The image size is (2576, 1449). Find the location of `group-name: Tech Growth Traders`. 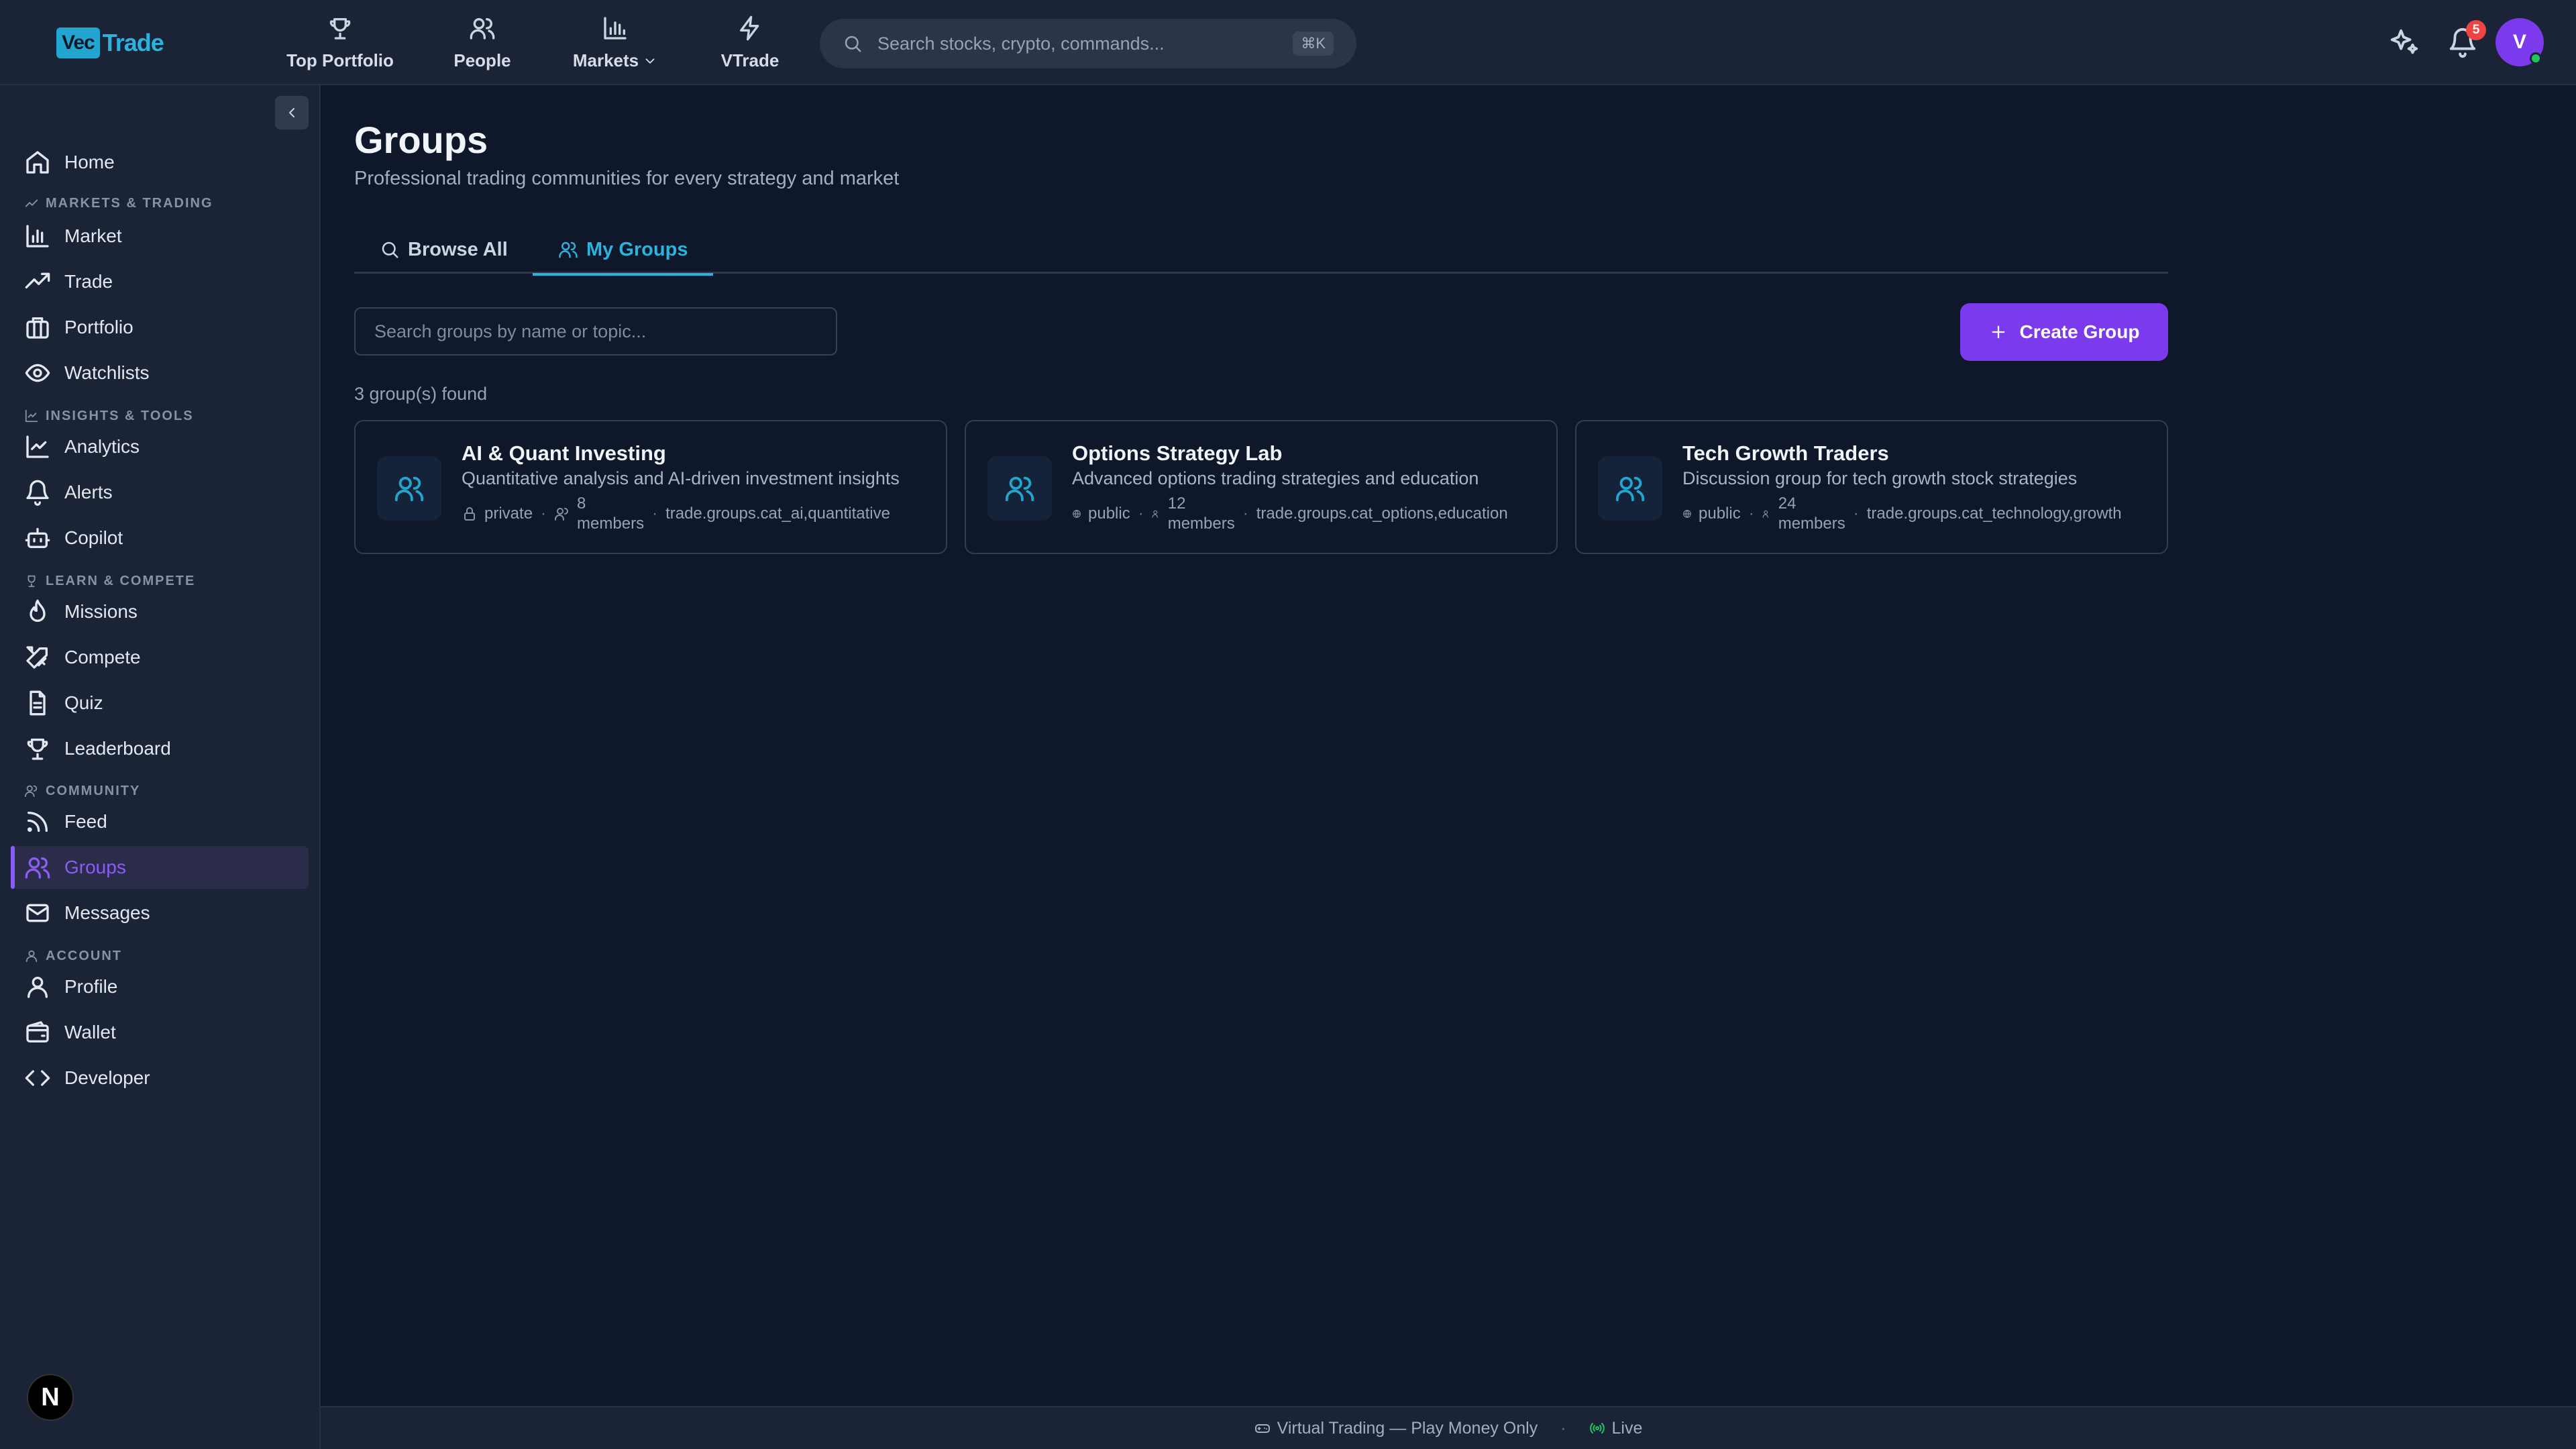

group-name: Tech Growth Traders is located at coordinates (1785, 453).